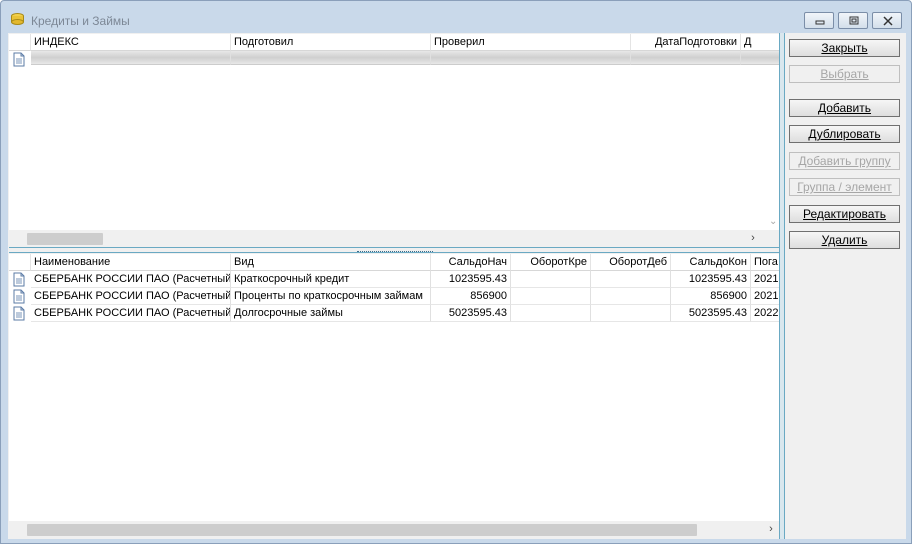  I want to click on cell-start-balance: 1023595.43, so click(471, 279).